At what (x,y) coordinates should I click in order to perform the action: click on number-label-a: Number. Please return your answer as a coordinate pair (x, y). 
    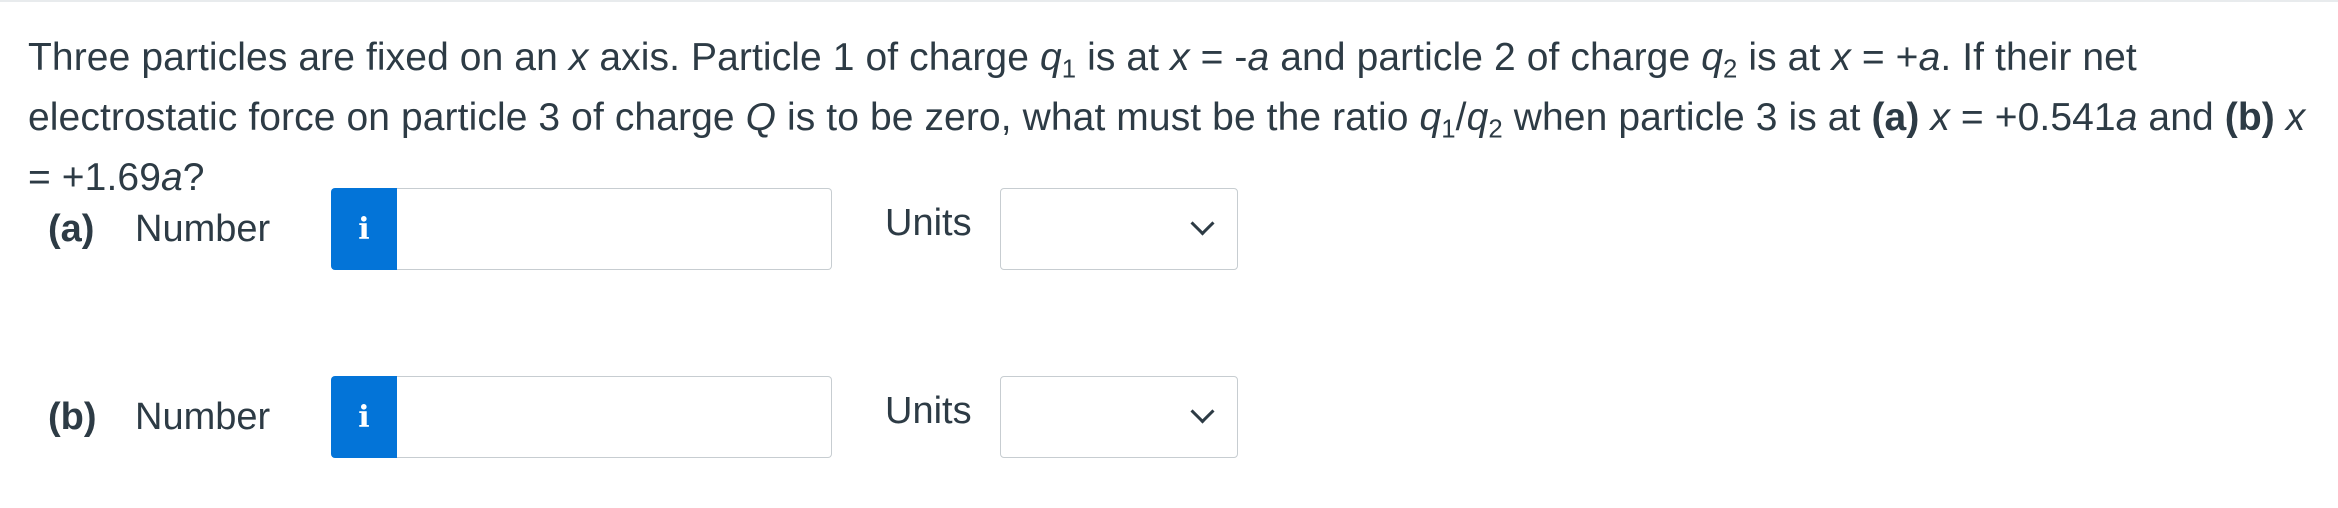
    Looking at the image, I should click on (203, 229).